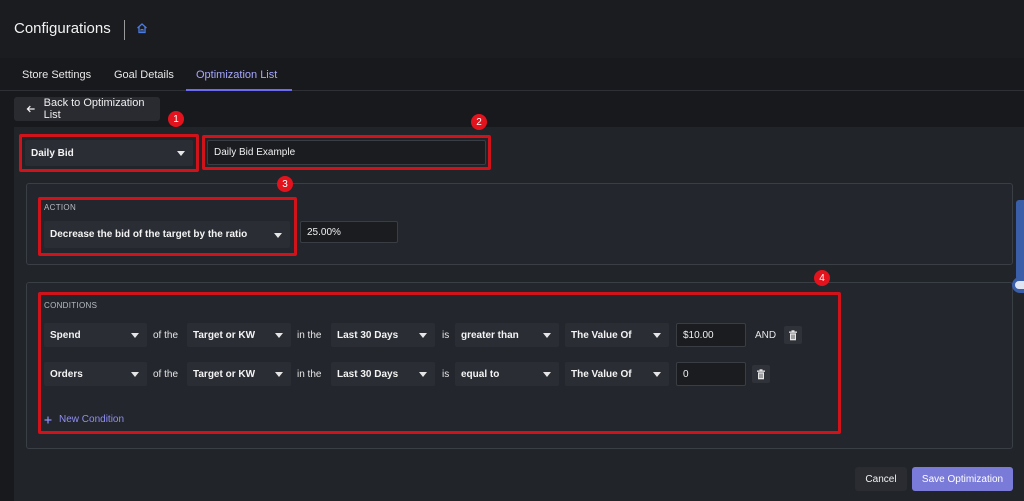 This screenshot has width=1024, height=501. I want to click on condition-2-value-field: 0, so click(711, 374).